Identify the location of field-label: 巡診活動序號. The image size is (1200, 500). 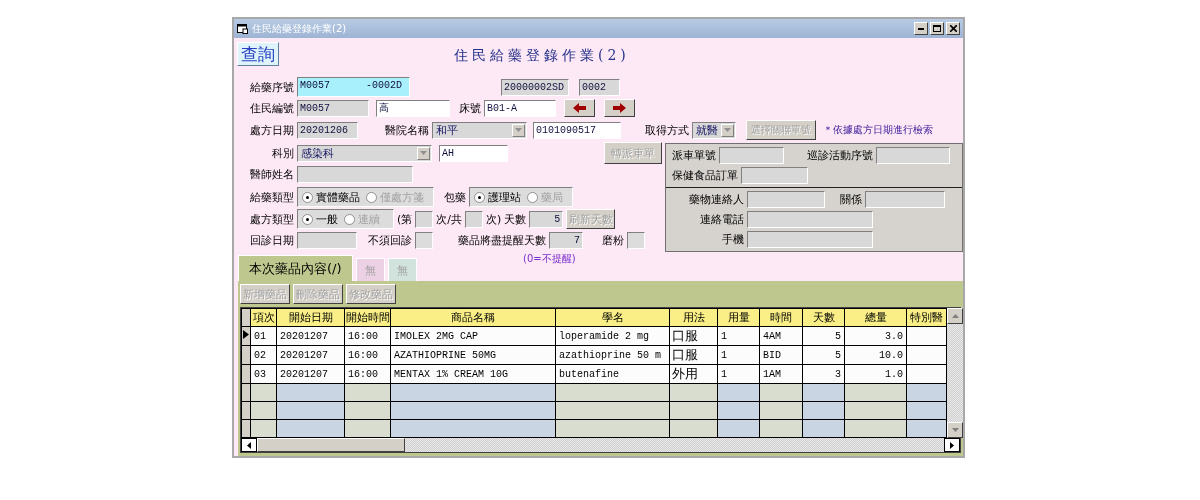
(840, 155).